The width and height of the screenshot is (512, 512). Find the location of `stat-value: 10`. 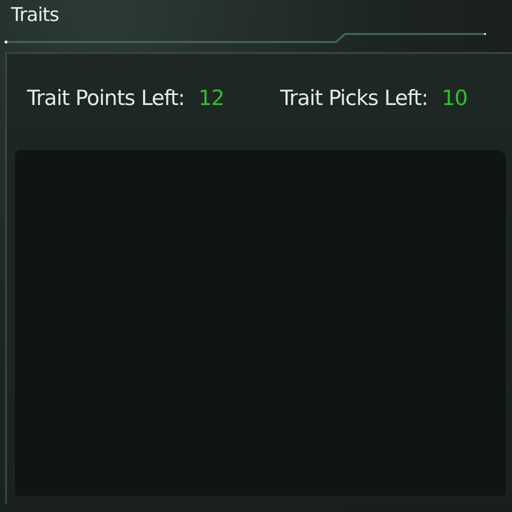

stat-value: 10 is located at coordinates (455, 98).